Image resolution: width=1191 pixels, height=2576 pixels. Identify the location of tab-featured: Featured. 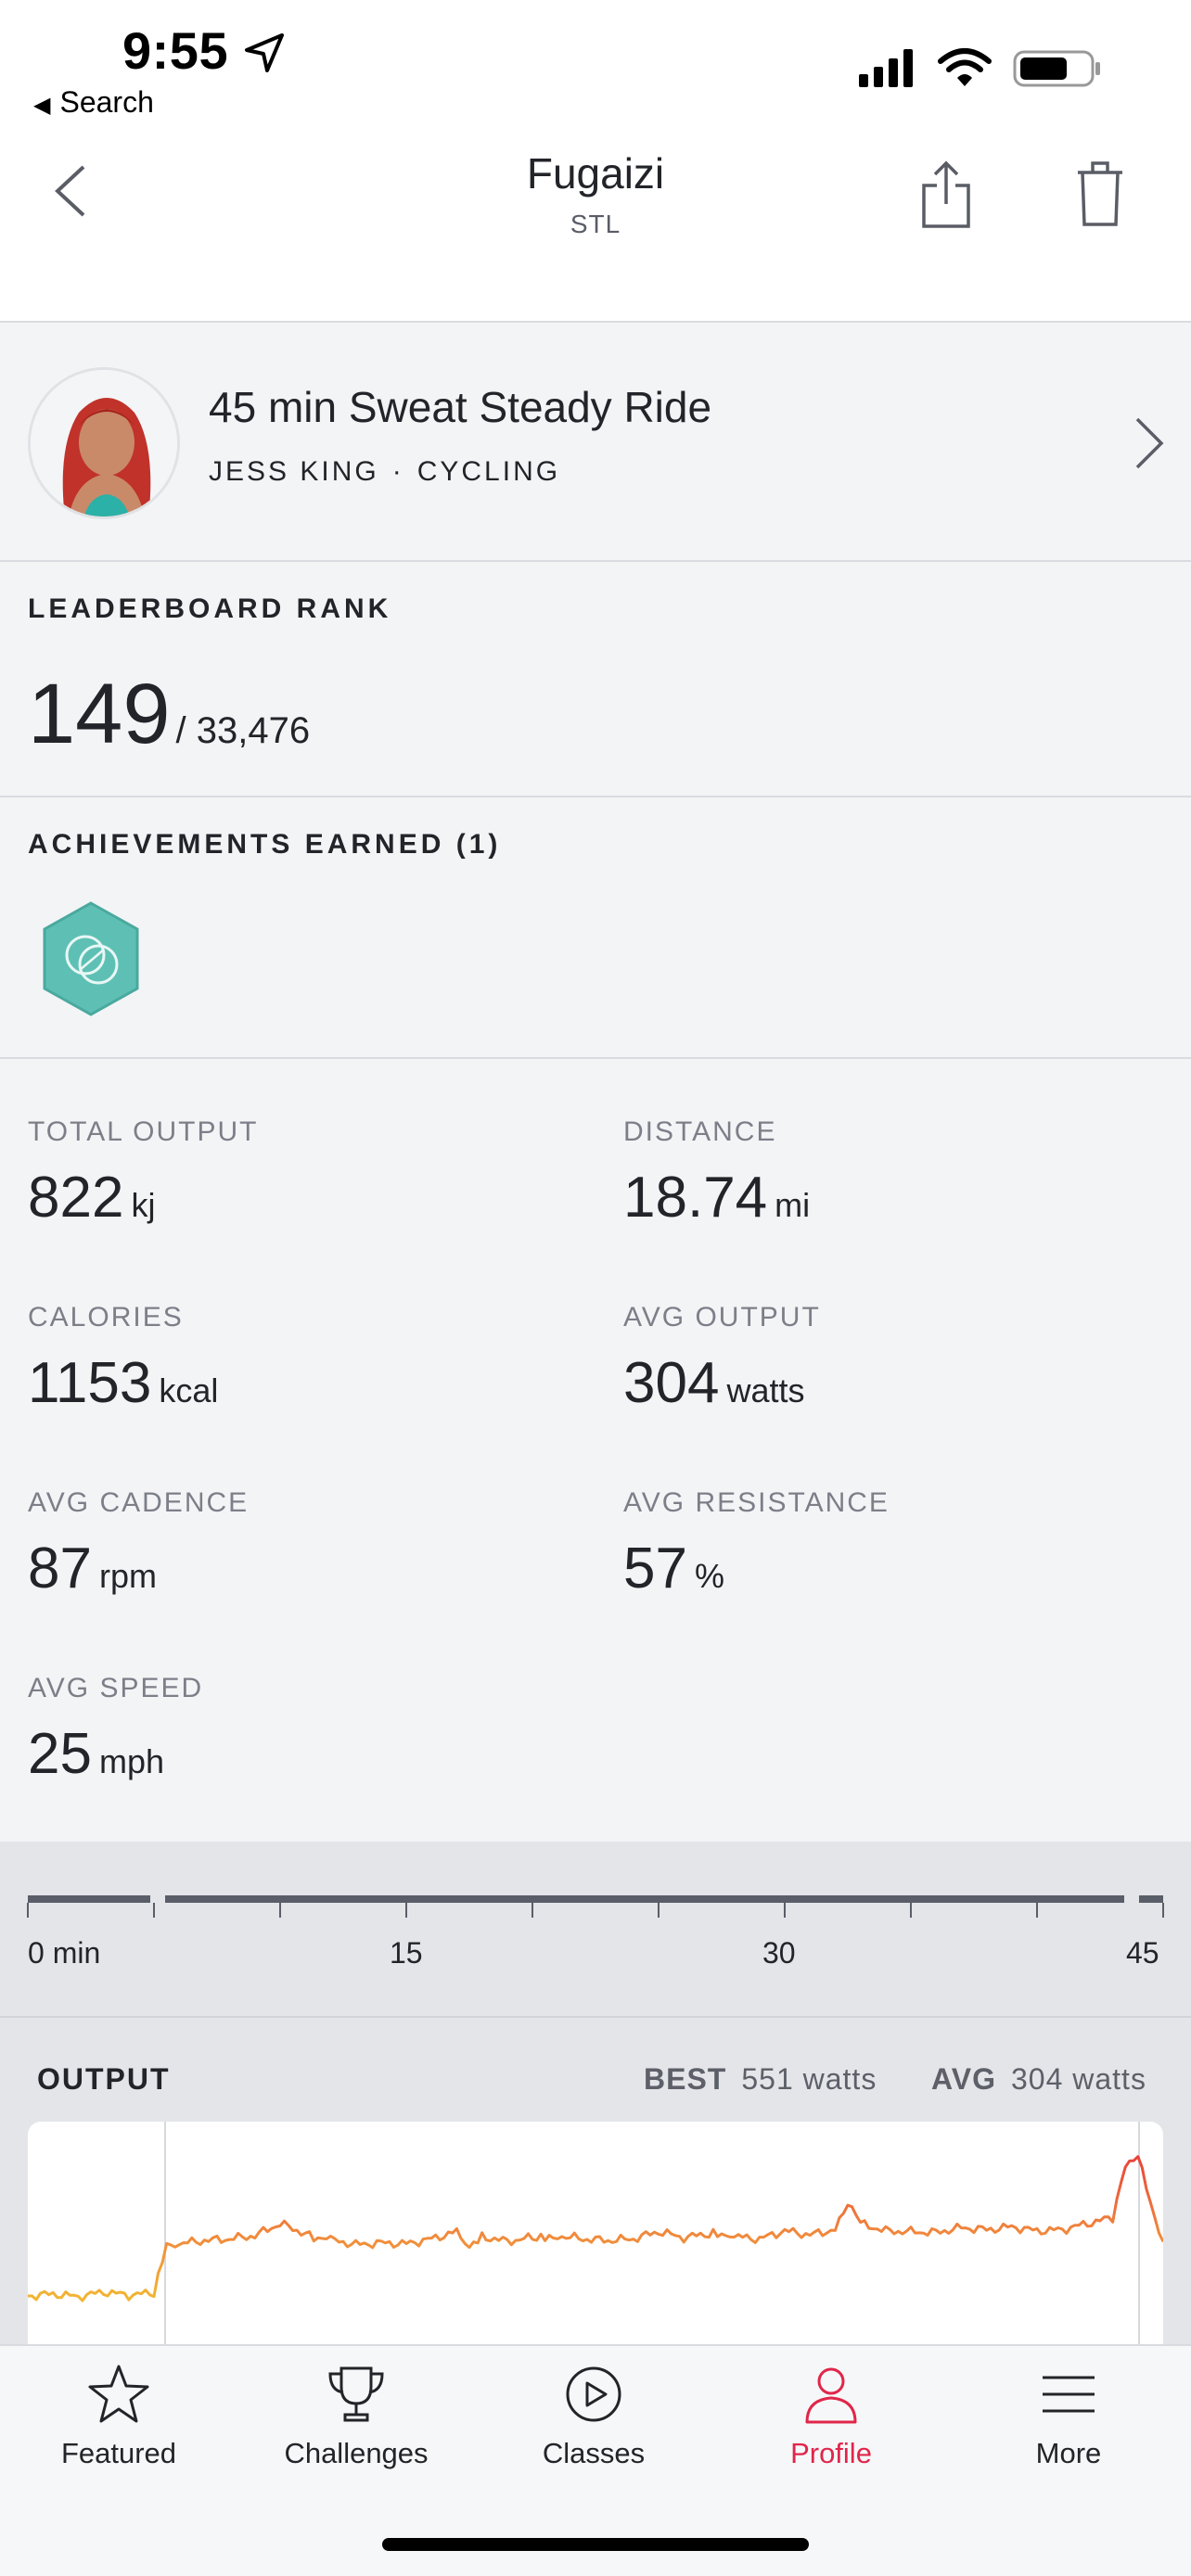
(118, 2426).